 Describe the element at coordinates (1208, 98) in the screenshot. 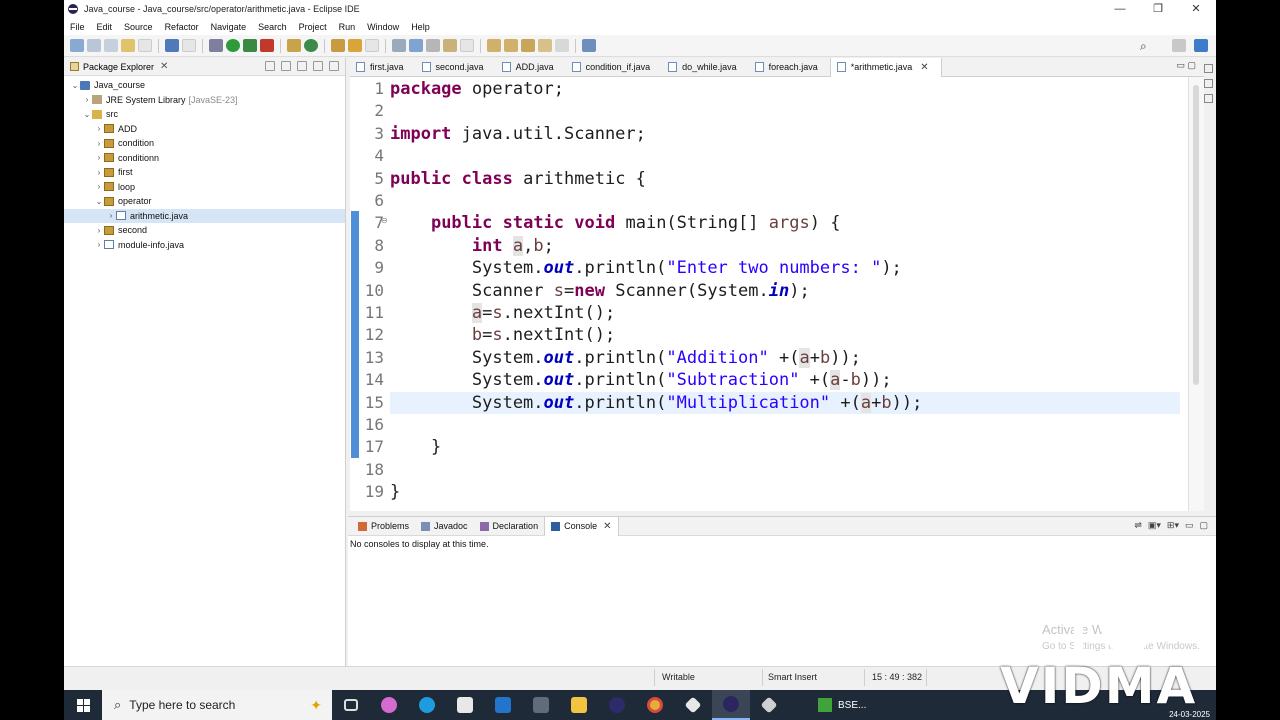

I see `restore-icon` at that location.